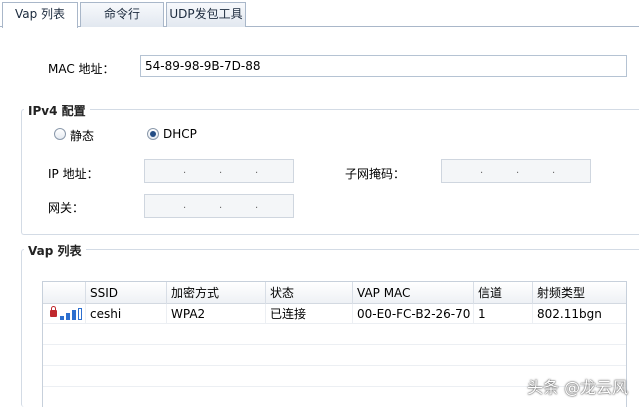 Image resolution: width=639 pixels, height=407 pixels. I want to click on ip-address-input: . . ., so click(219, 171).